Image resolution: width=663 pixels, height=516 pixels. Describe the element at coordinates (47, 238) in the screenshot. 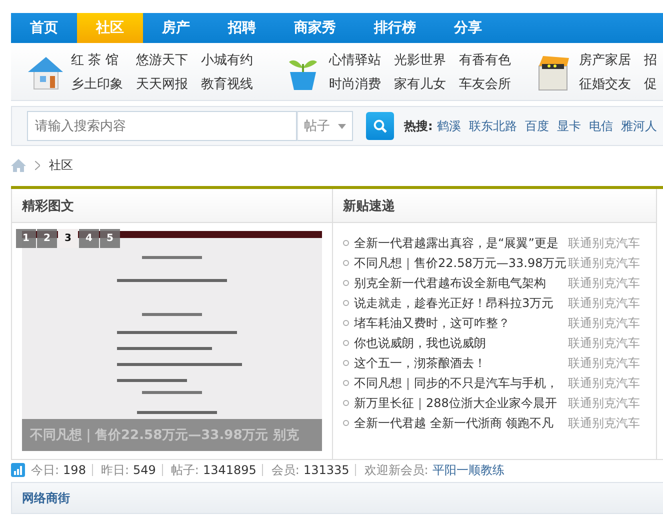

I see `slide-number: 2` at that location.